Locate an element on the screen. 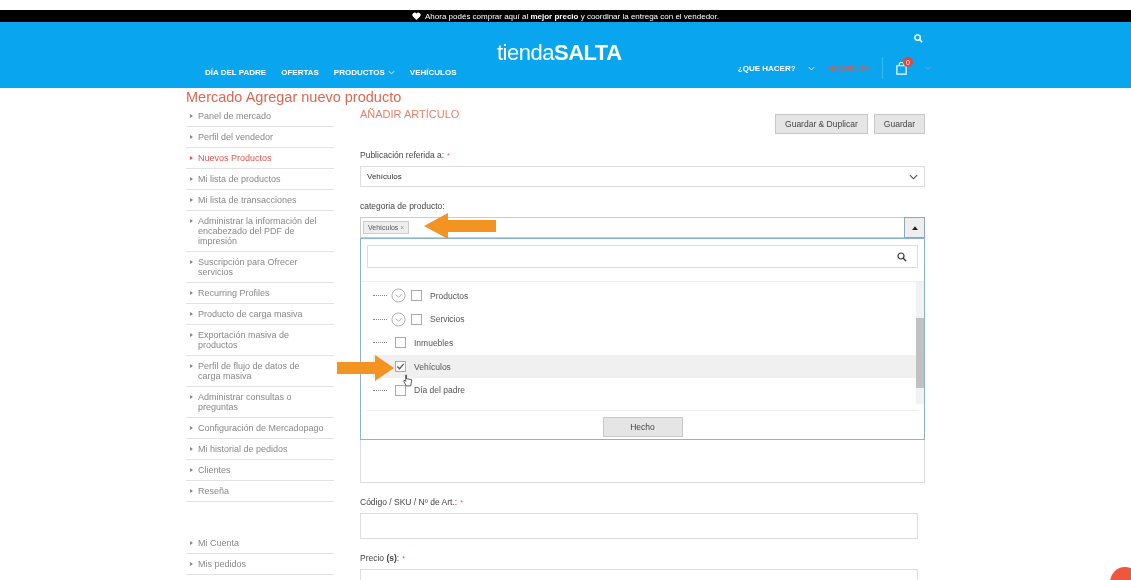 The width and height of the screenshot is (1131, 580). sidebar-item: Nuevos Productos is located at coordinates (260, 158).